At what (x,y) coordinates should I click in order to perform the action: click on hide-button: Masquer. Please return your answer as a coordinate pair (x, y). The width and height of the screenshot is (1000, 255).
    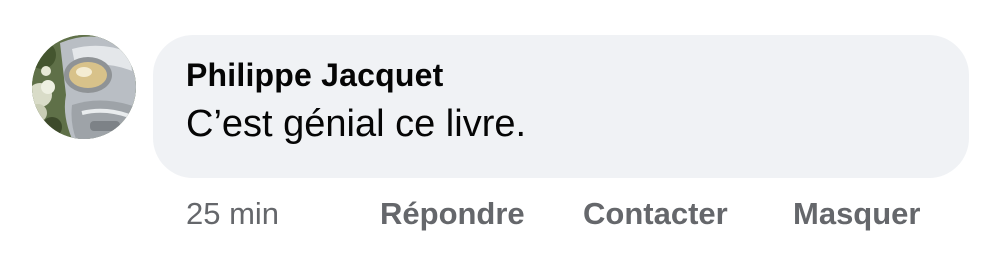
    Looking at the image, I should click on (856, 214).